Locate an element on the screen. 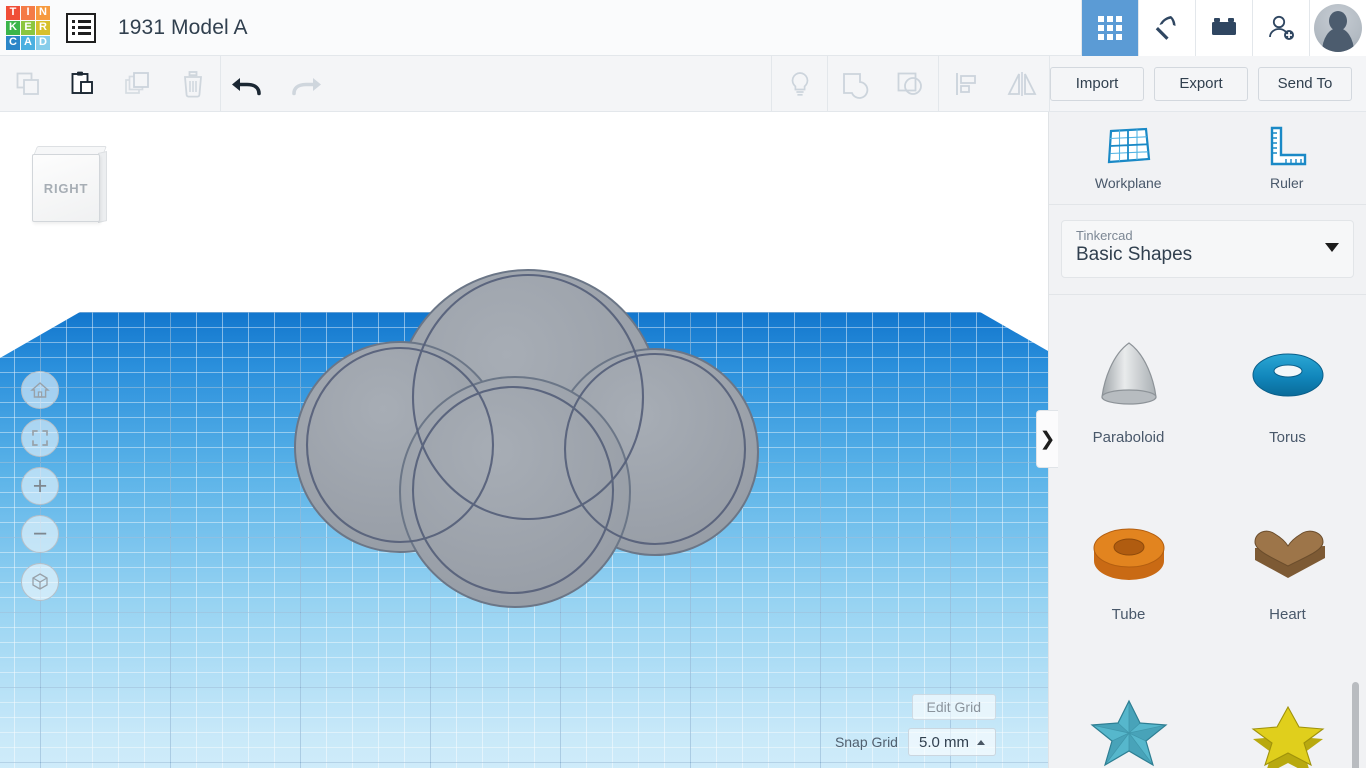  perspective-toggle-button is located at coordinates (40, 582).